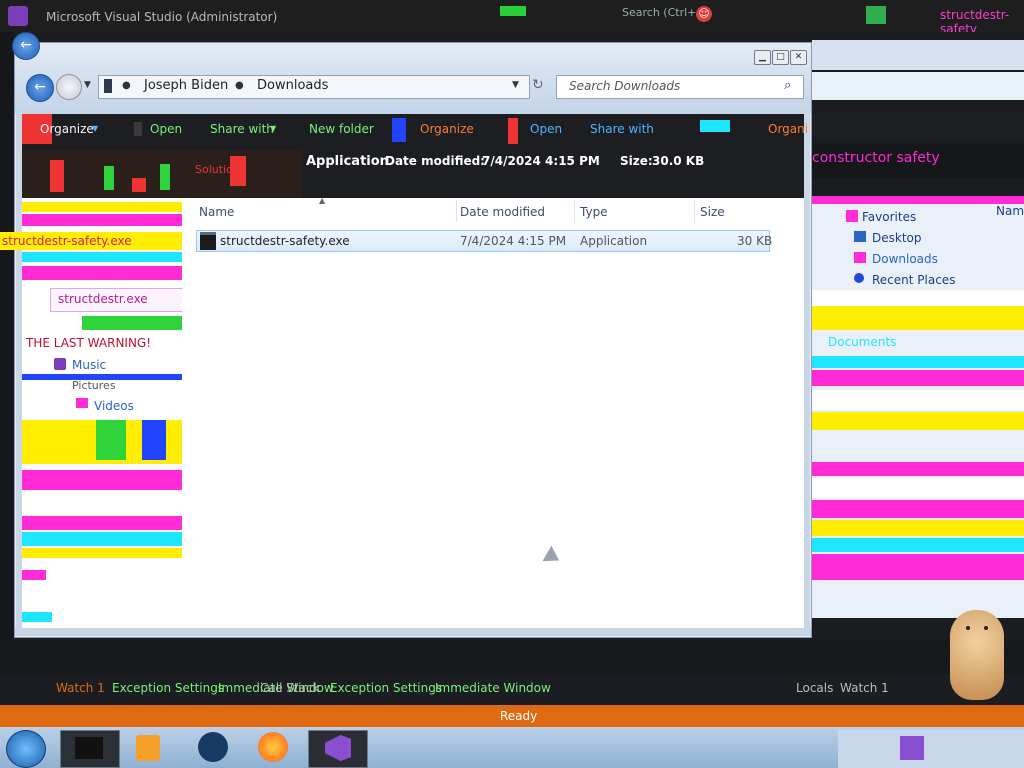 This screenshot has width=1024, height=768. What do you see at coordinates (166, 129) in the screenshot?
I see `open-button: Open` at bounding box center [166, 129].